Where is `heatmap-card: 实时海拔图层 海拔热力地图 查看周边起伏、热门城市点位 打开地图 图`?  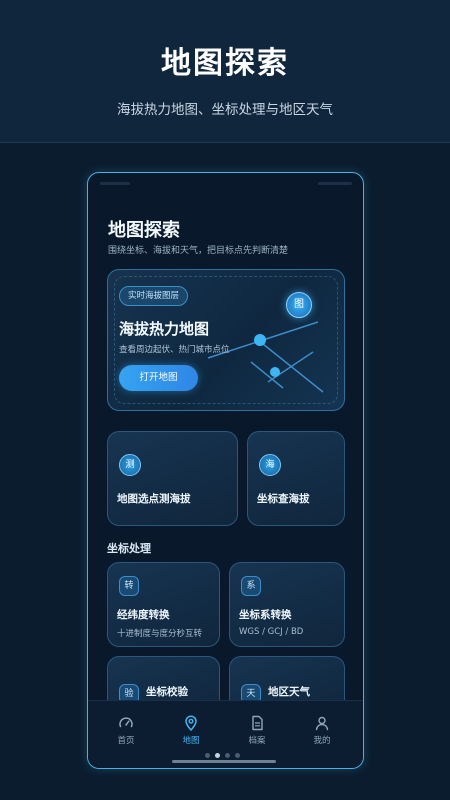
heatmap-card: 实时海拔图层 海拔热力地图 查看周边起伏、热门城市点位 打开地图 图 is located at coordinates (226, 340).